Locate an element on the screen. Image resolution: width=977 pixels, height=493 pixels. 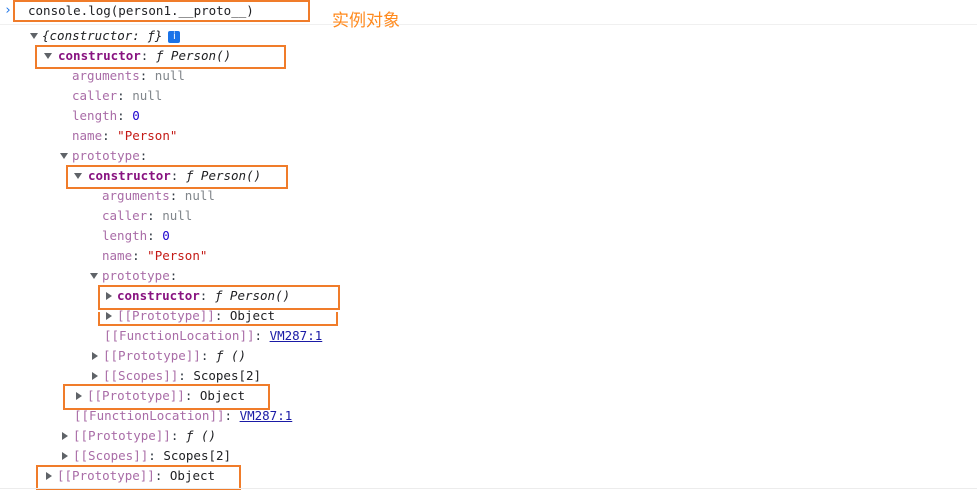
console-command-line: › console.log(person1.__proto__) is located at coordinates (488, 12).